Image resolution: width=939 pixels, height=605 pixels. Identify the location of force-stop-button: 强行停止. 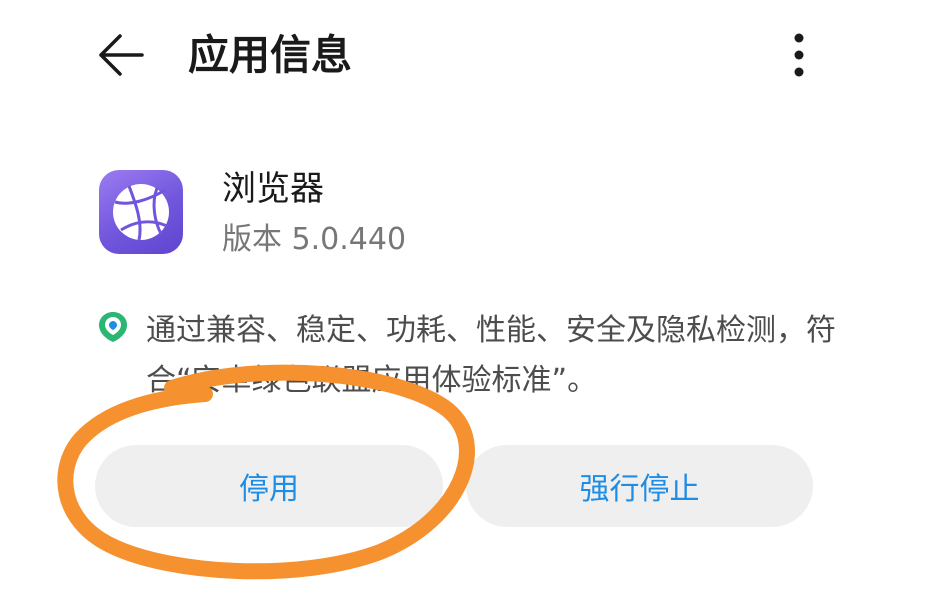
(639, 486).